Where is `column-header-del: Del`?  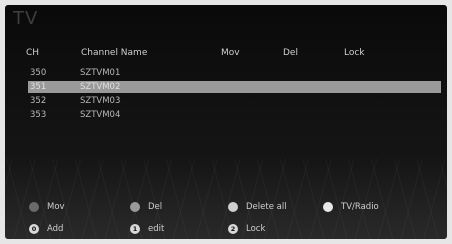
column-header-del: Del is located at coordinates (290, 53).